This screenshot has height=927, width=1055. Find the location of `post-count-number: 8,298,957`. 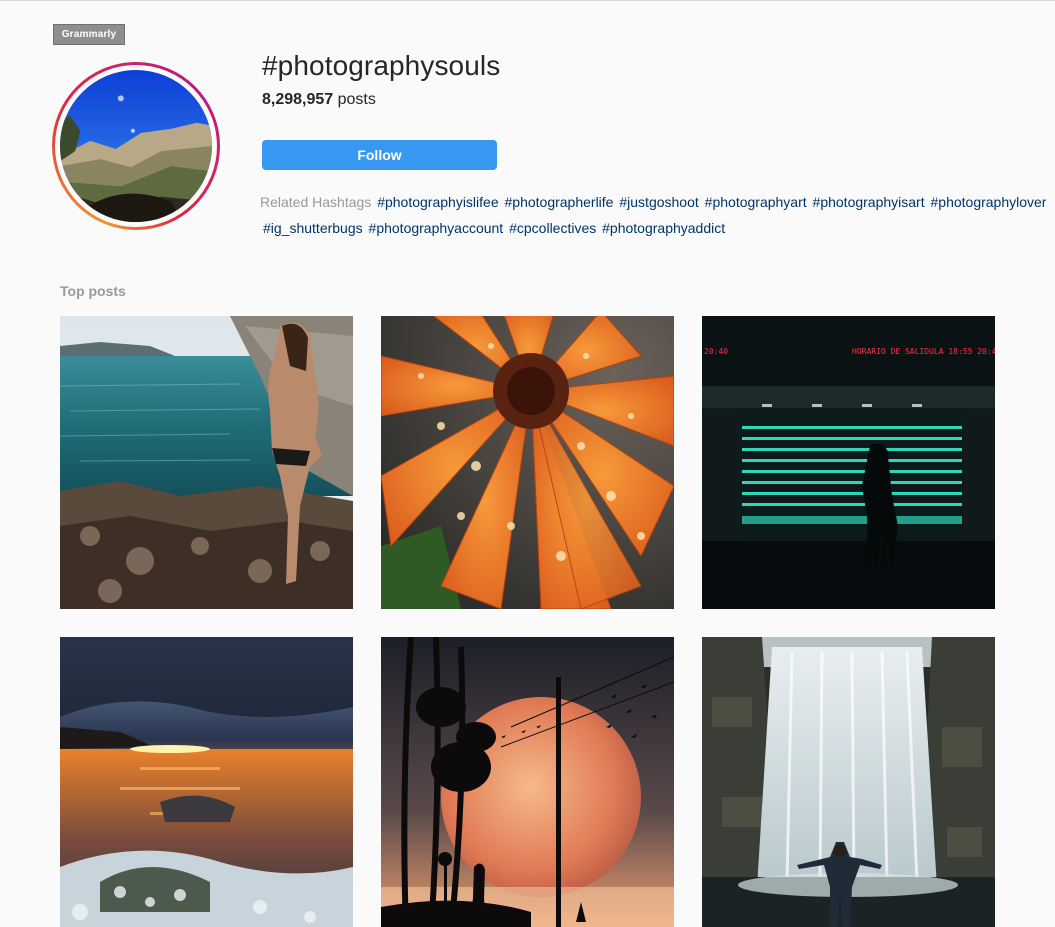

post-count-number: 8,298,957 is located at coordinates (298, 99).